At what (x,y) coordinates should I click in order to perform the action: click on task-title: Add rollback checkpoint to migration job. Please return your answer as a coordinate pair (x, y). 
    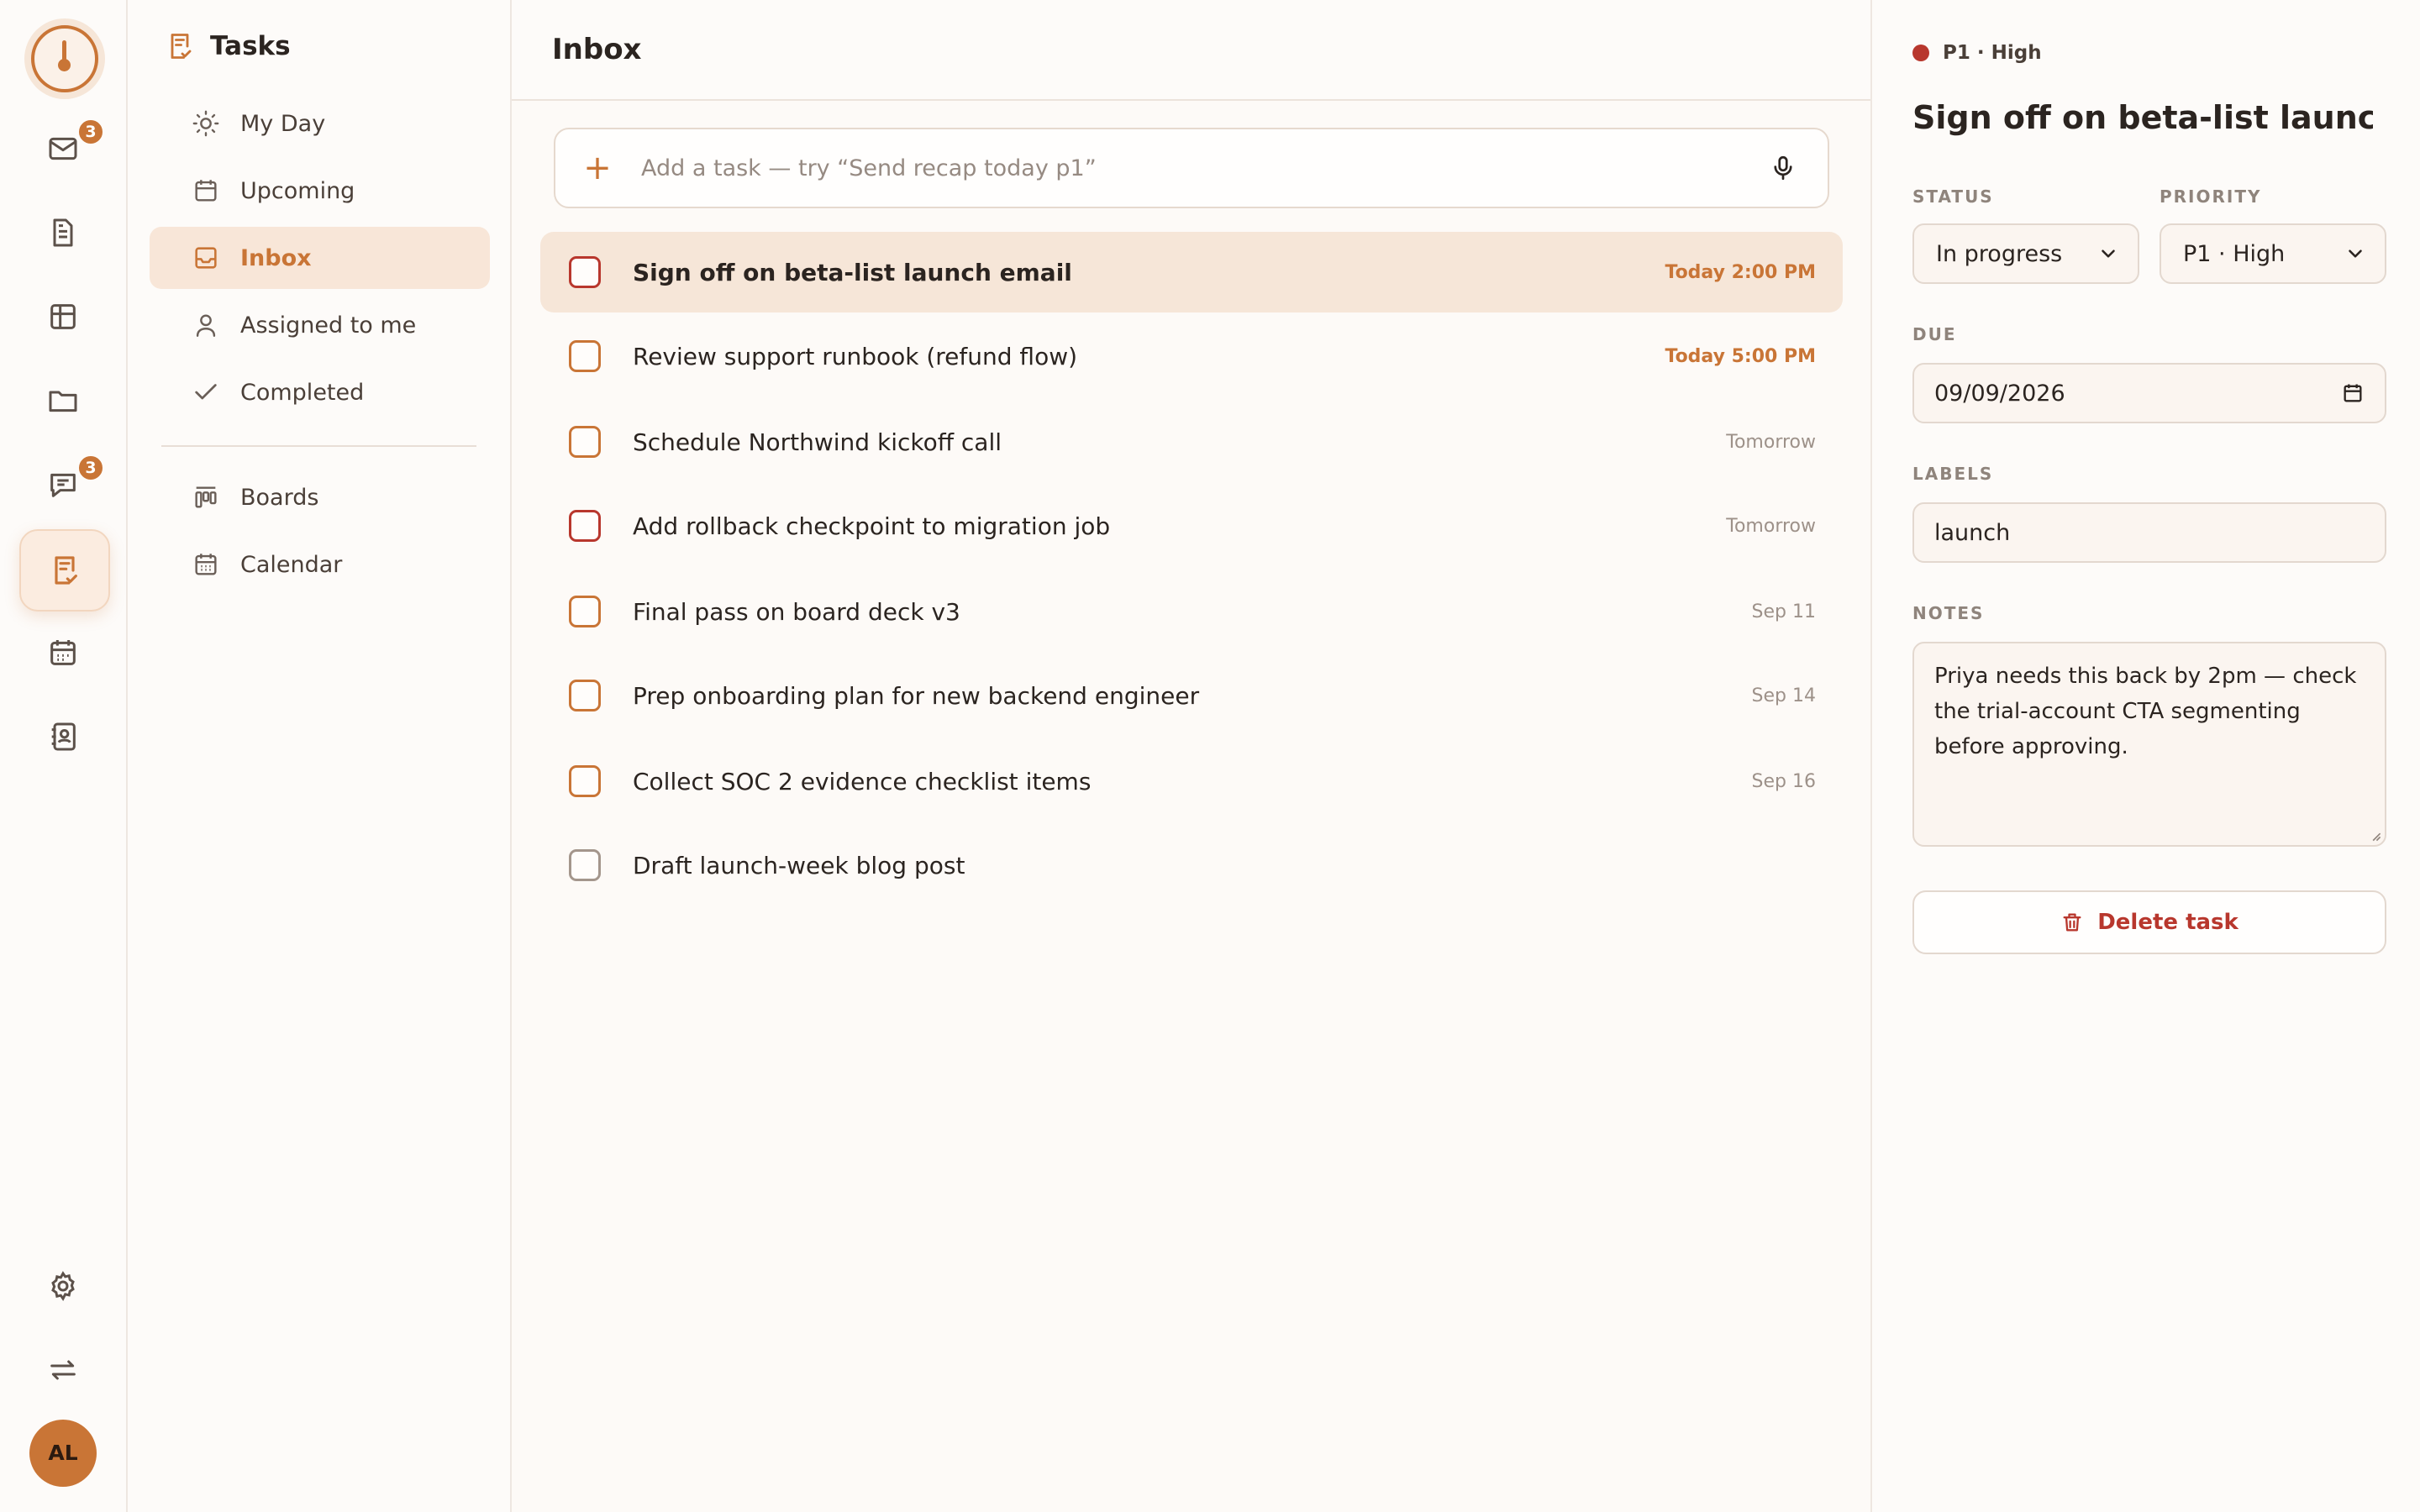
    Looking at the image, I should click on (872, 526).